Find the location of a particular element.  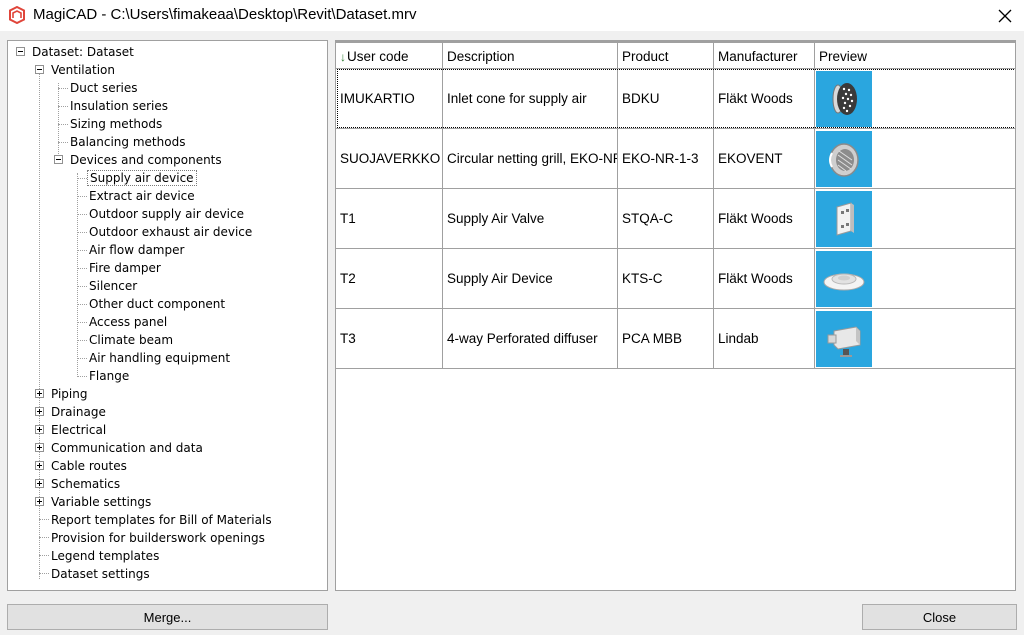

tree-item-silencer: Silencer is located at coordinates (113, 286).